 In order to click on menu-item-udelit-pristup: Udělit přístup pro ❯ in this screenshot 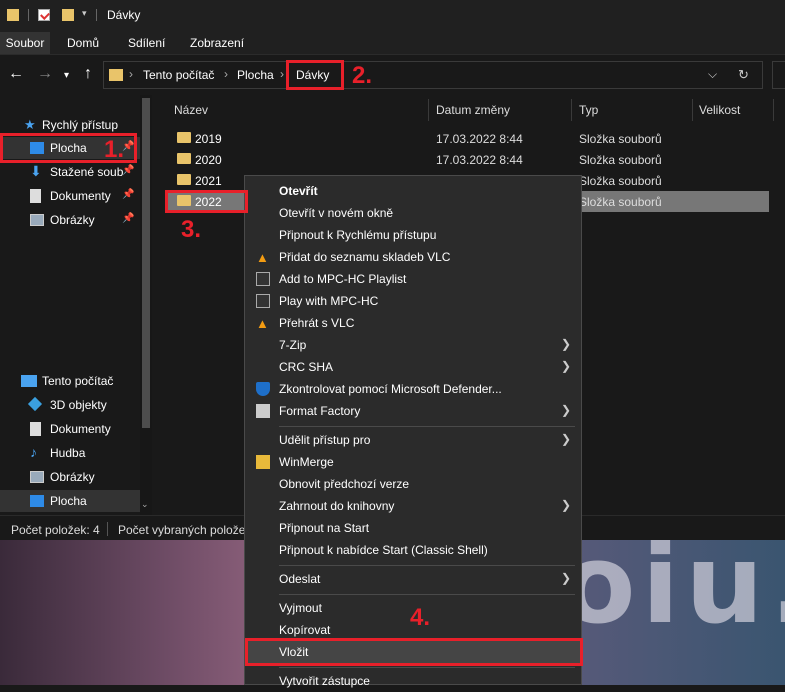, I will do `click(413, 440)`.